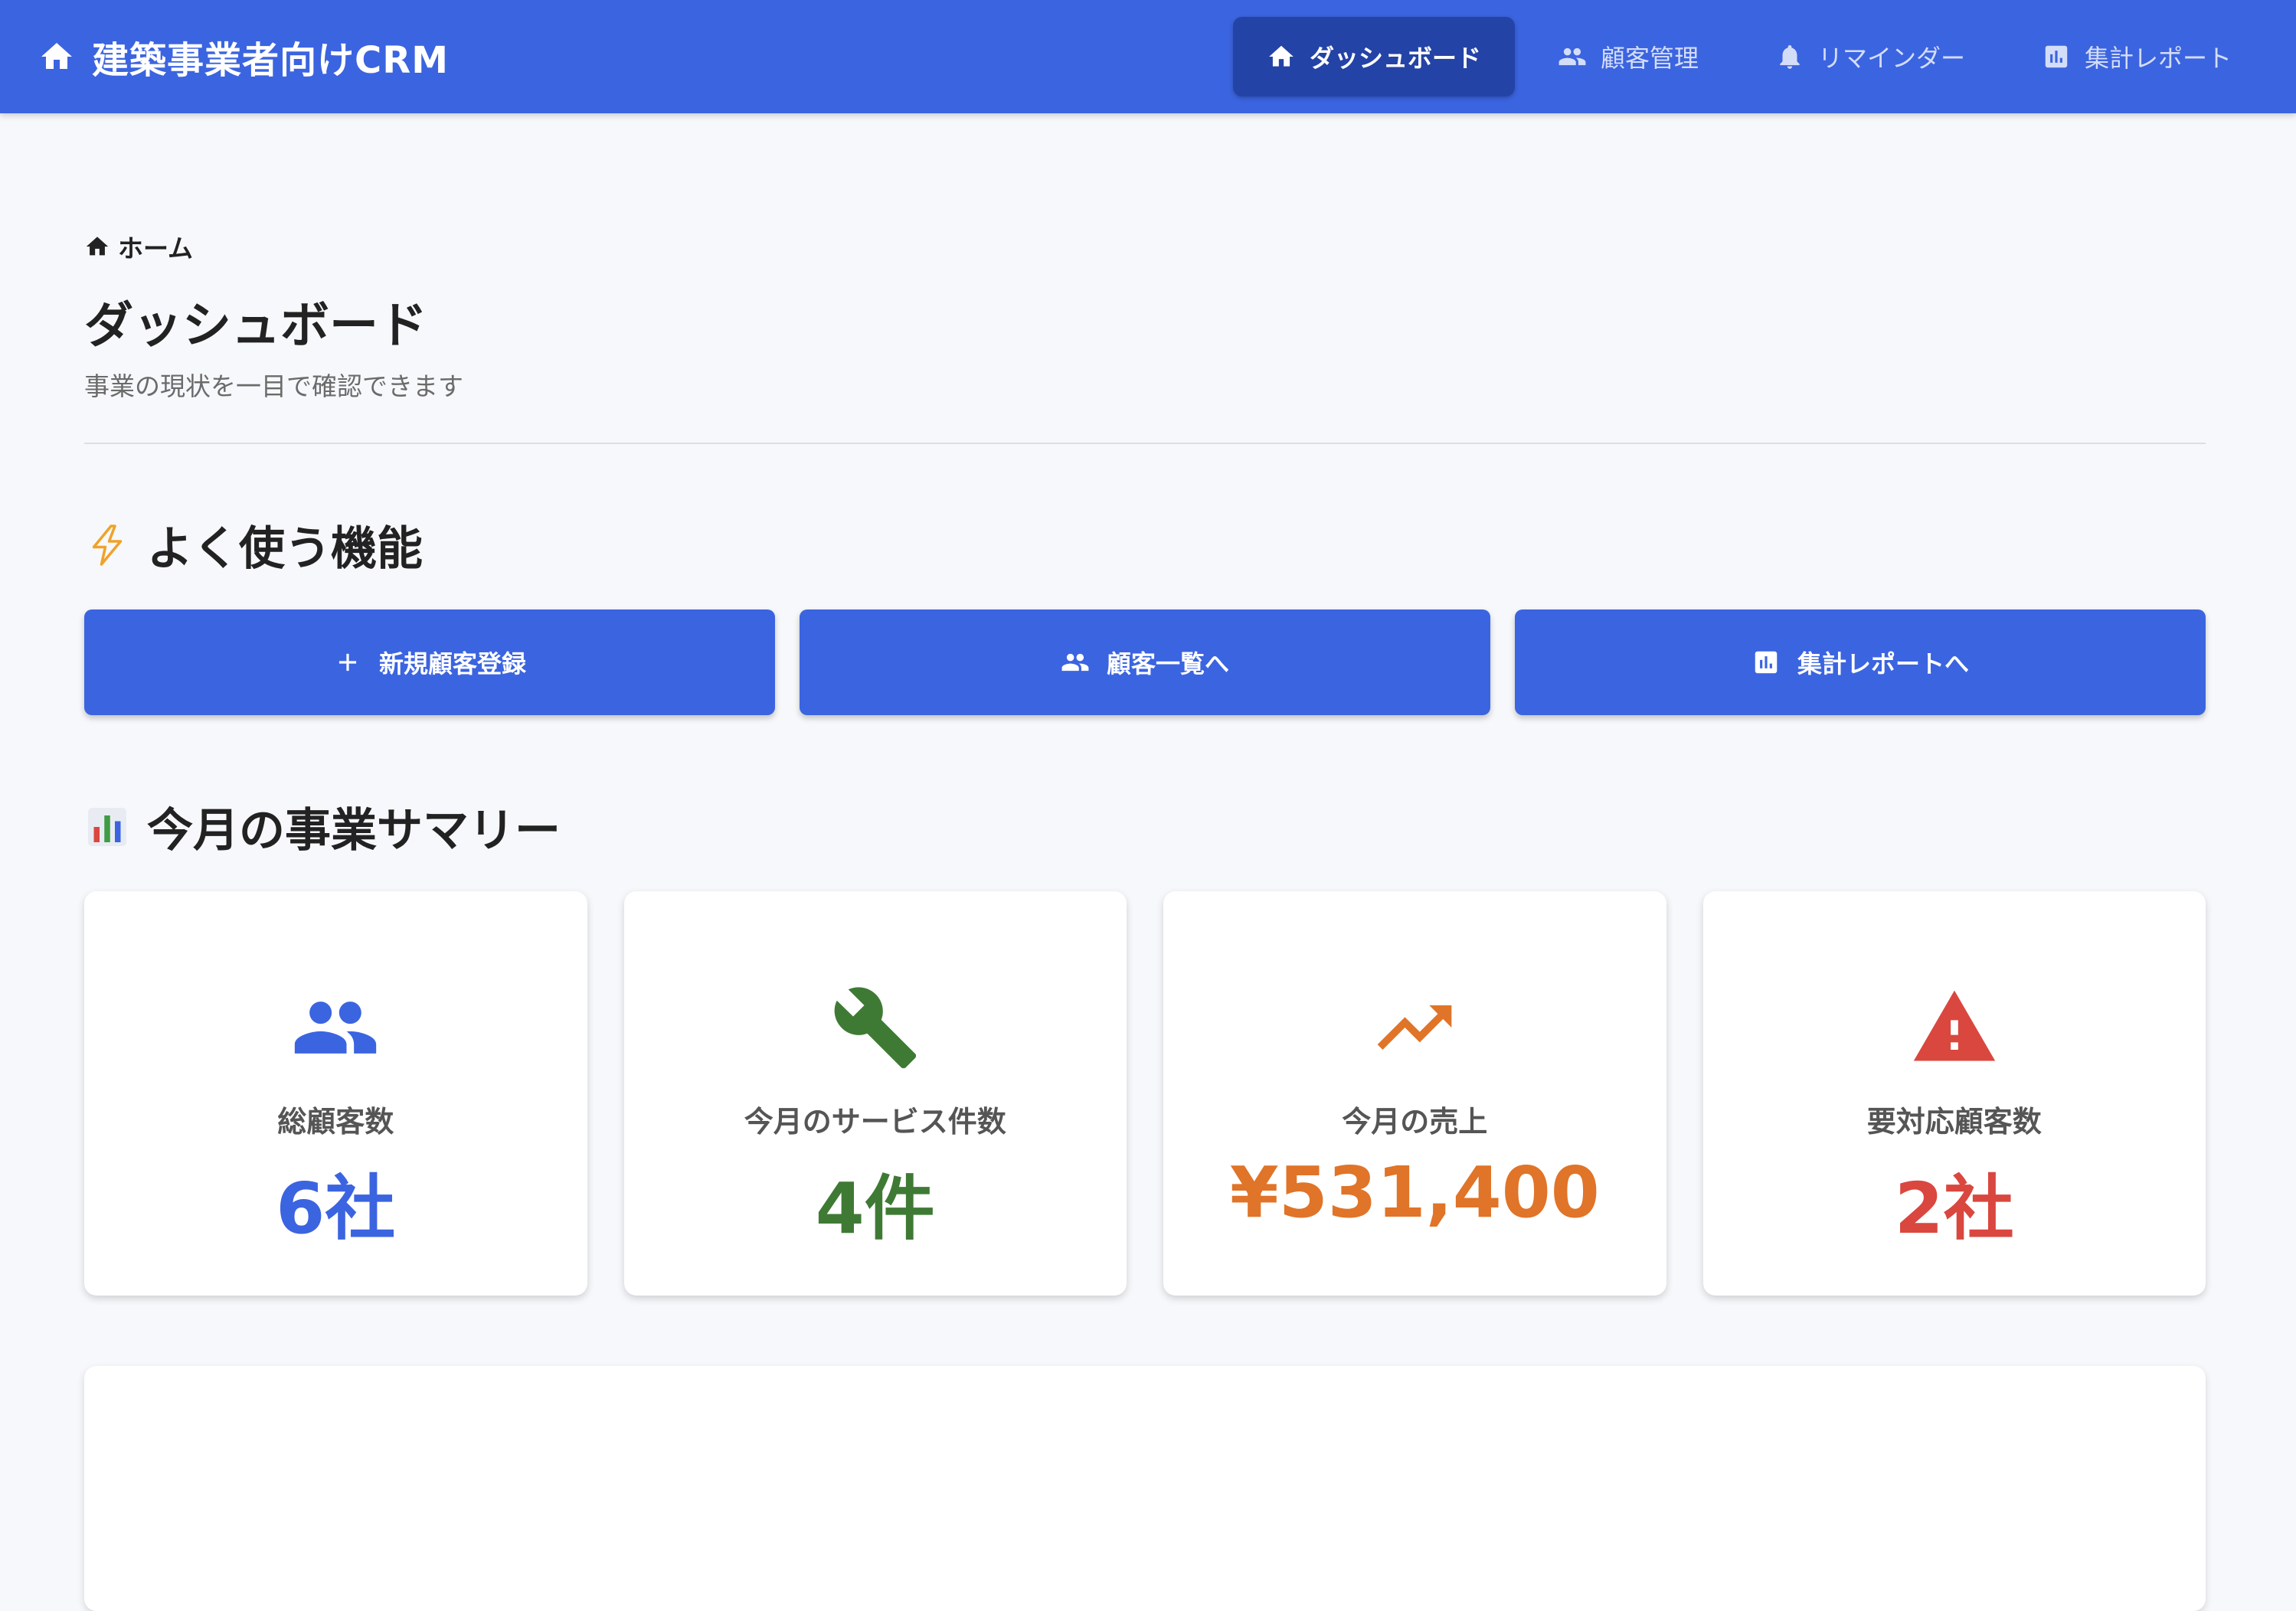 The image size is (2296, 1611). What do you see at coordinates (875, 1209) in the screenshot?
I see `card-value: 4件` at bounding box center [875, 1209].